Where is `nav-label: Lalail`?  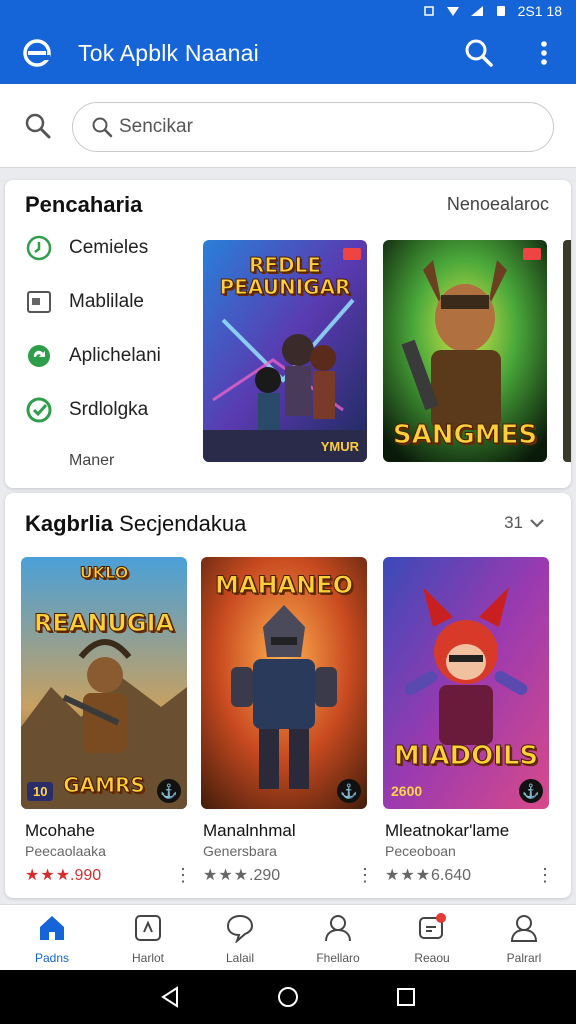 nav-label: Lalail is located at coordinates (240, 958).